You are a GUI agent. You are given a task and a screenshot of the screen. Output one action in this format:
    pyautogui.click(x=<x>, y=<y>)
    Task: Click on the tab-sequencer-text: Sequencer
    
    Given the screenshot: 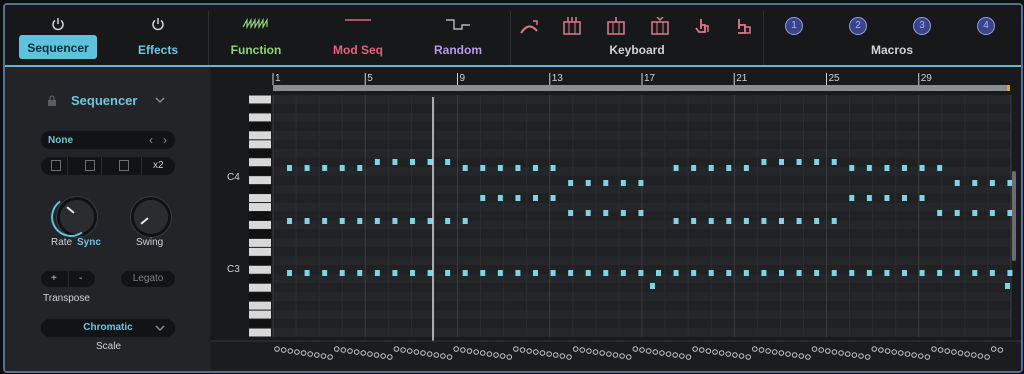 What is the action you would take?
    pyautogui.click(x=58, y=48)
    